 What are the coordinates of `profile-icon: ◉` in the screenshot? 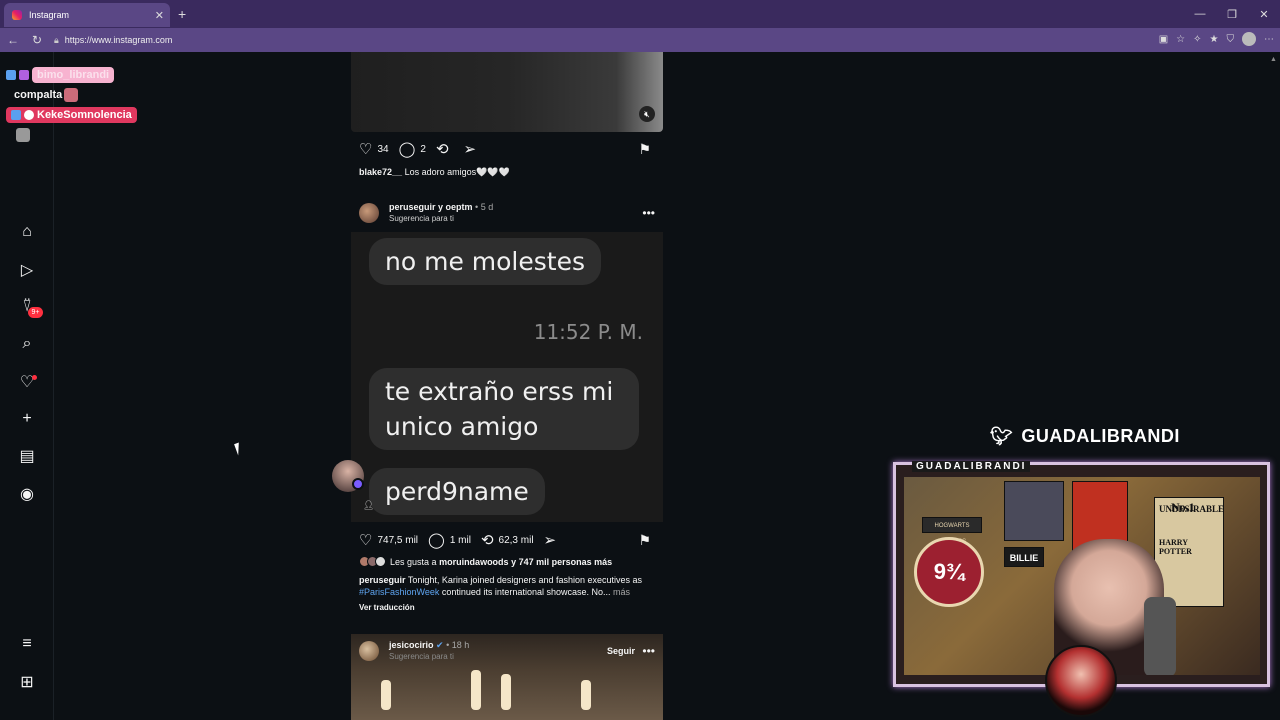 It's located at (27, 494).